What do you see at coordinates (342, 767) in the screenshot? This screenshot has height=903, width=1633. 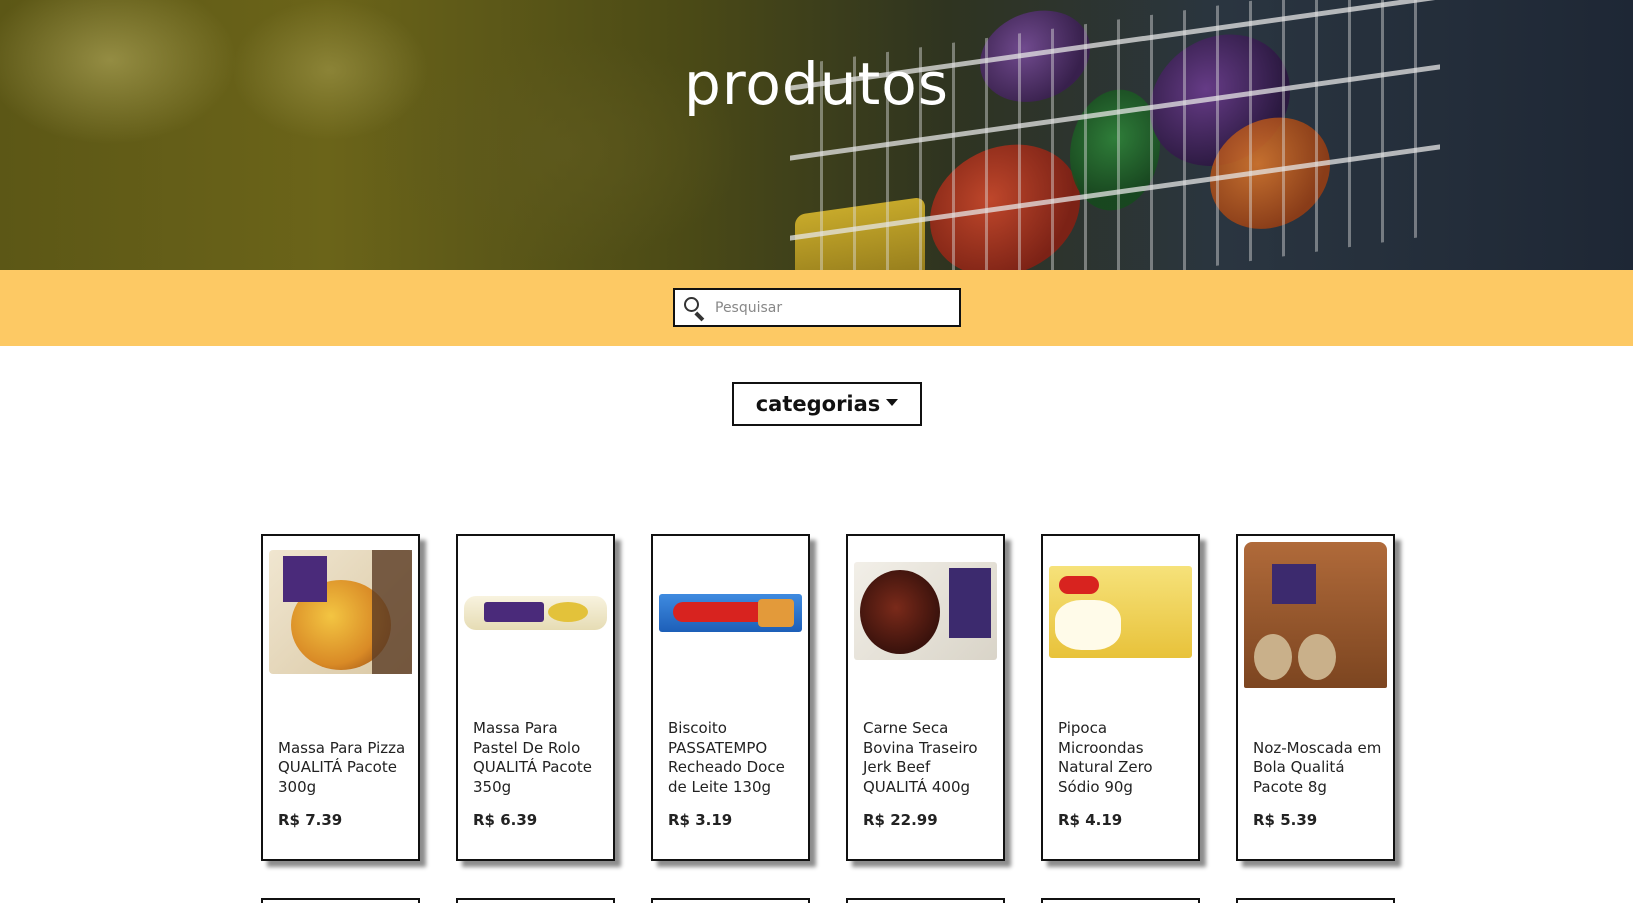 I see `product-name: Massa Para Pizza QUALITÁ Pacote 300g` at bounding box center [342, 767].